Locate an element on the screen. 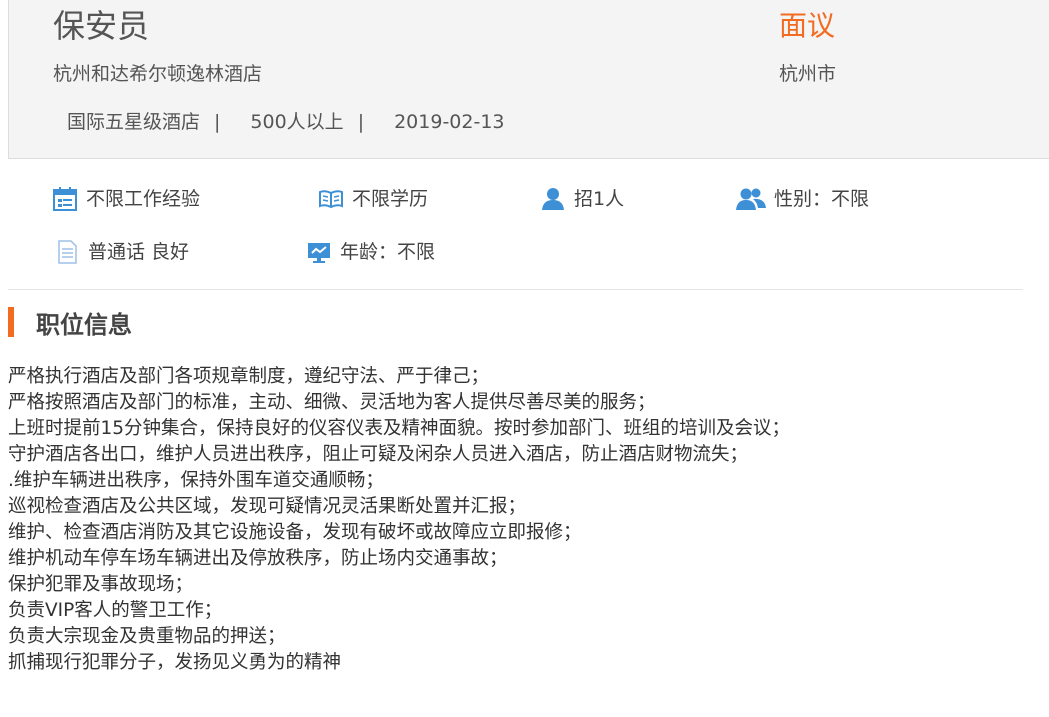 Image resolution: width=1049 pixels, height=717 pixels. document-icon is located at coordinates (67, 252).